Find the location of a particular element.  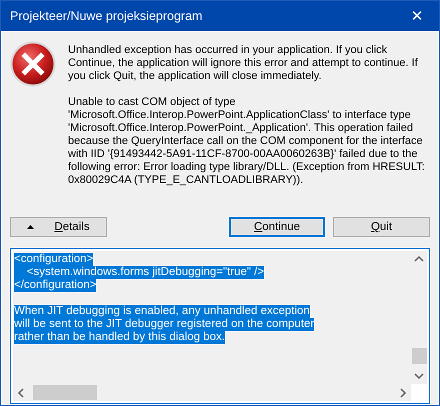

window-title: Projekteer/Nuwe projeksieprogram is located at coordinates (106, 16).